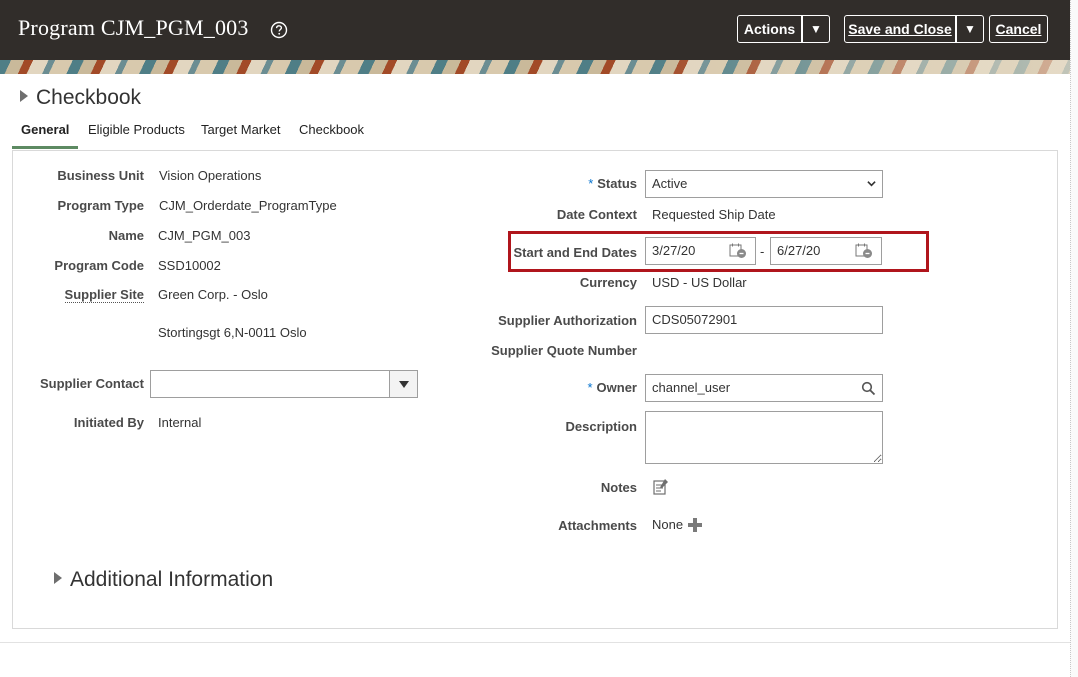  What do you see at coordinates (618, 487) in the screenshot?
I see `notes-label: Notes` at bounding box center [618, 487].